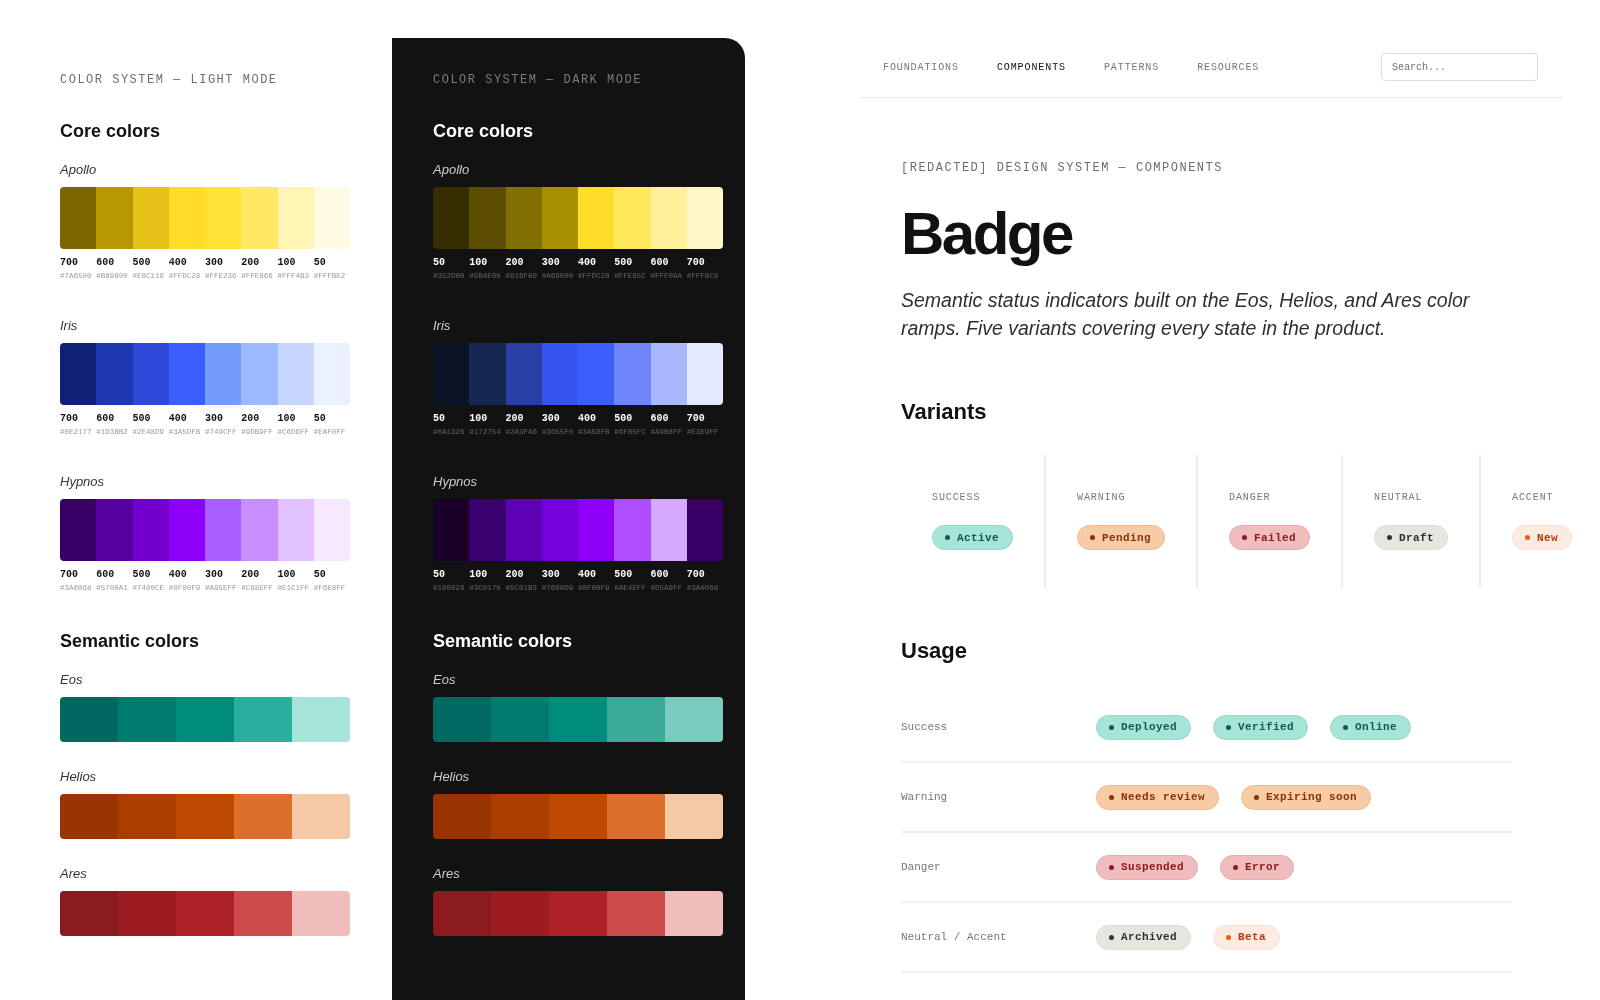  Describe the element at coordinates (986, 234) in the screenshot. I see `page-title: Badge` at that location.